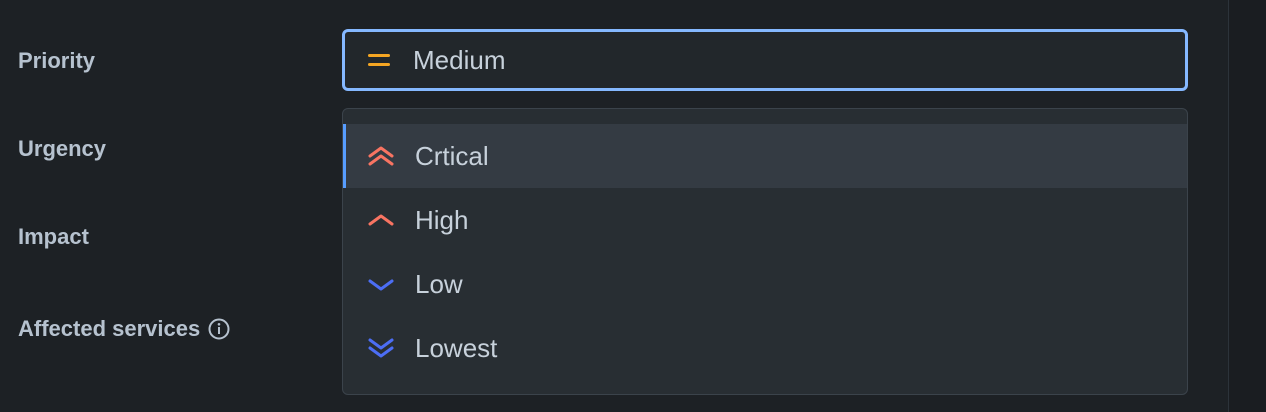  What do you see at coordinates (765, 220) in the screenshot?
I see `option-high: High` at bounding box center [765, 220].